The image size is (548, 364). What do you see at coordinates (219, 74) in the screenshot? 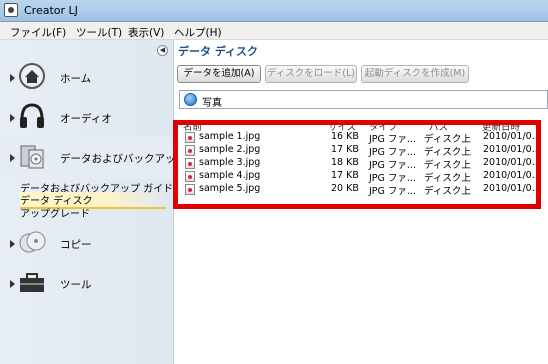
I see `add-data-button: データを追加(A)` at bounding box center [219, 74].